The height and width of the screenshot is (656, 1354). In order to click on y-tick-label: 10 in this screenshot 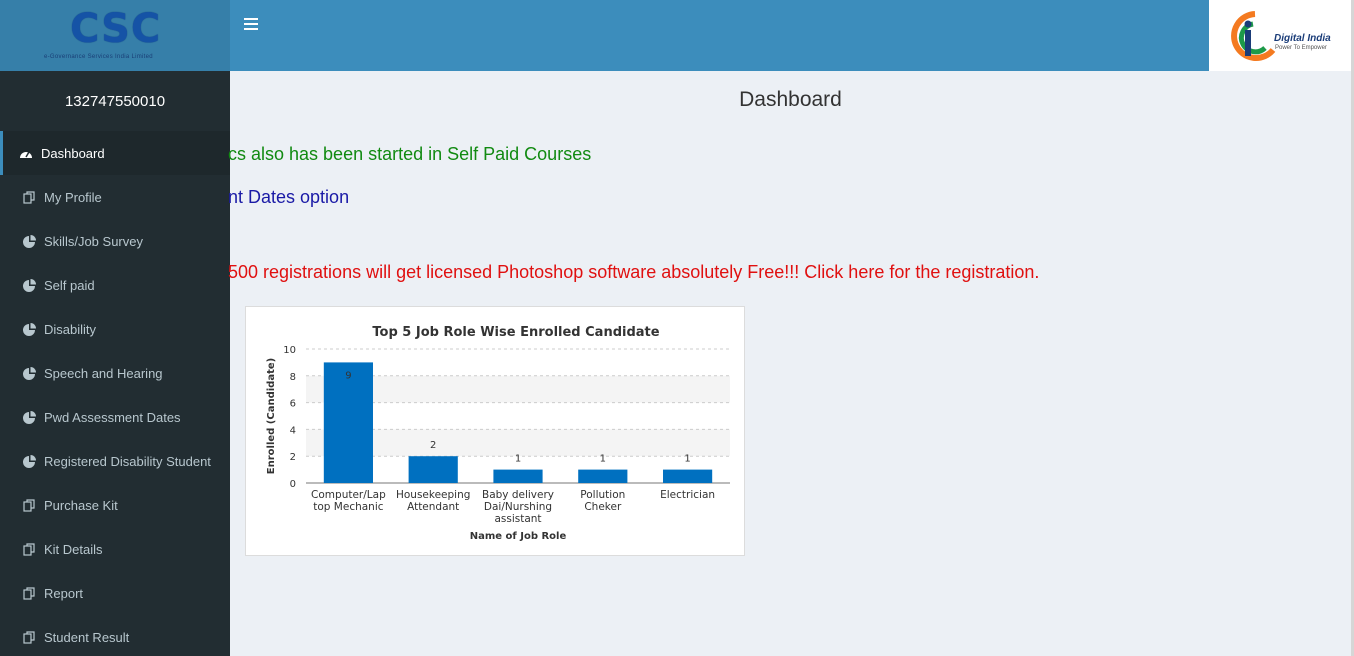, I will do `click(289, 350)`.